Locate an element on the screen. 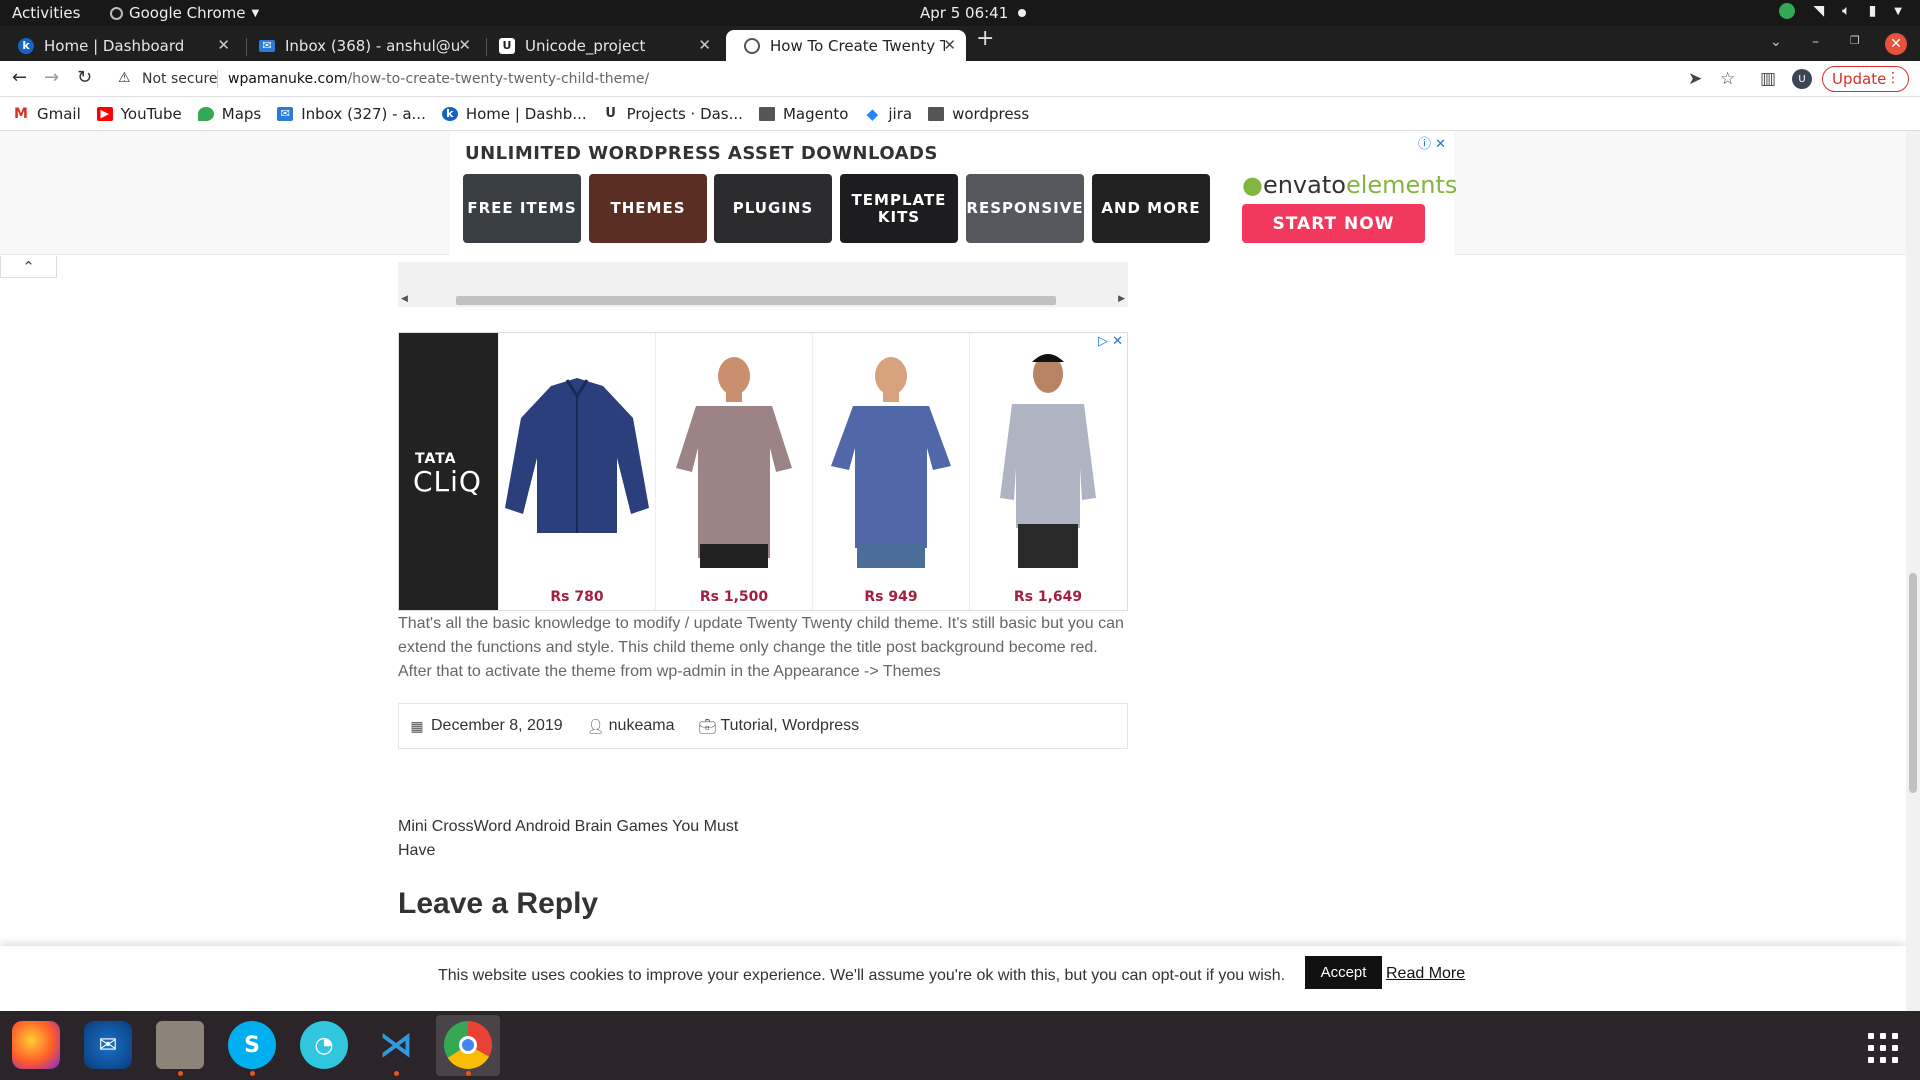 This screenshot has height=1080, width=1920. envato-elements-logo: ●envatoelements is located at coordinates (1349, 185).